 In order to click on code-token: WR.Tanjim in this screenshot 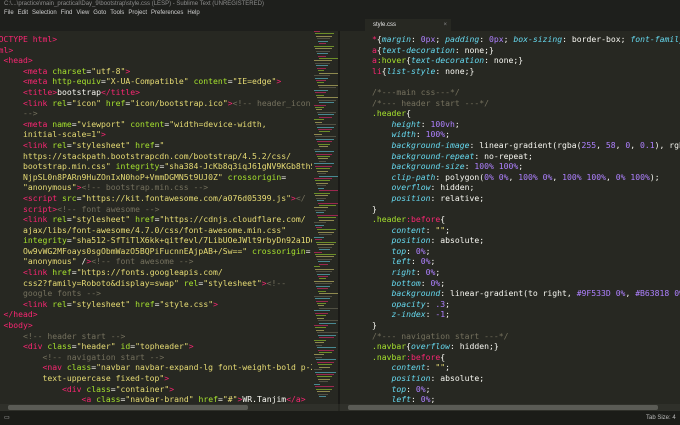, I will do `click(264, 399)`.